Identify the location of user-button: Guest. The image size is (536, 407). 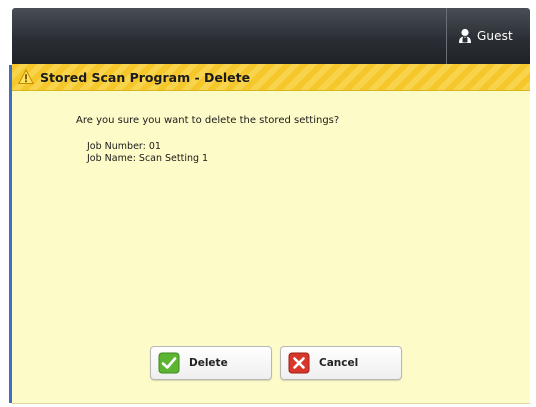
(485, 36).